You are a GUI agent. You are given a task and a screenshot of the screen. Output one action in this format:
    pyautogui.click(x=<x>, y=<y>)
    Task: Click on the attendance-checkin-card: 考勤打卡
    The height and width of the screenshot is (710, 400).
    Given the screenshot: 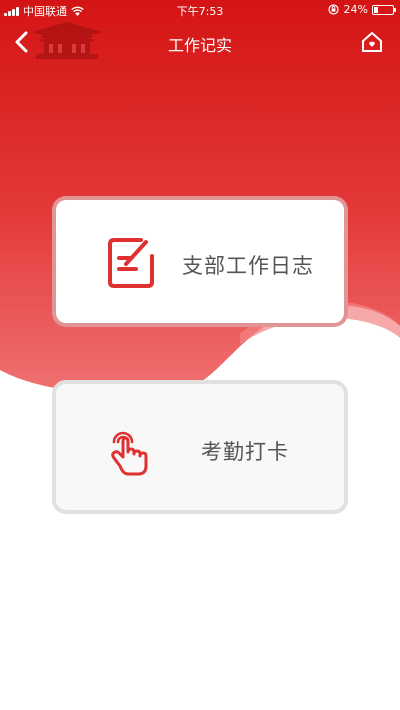 What is the action you would take?
    pyautogui.click(x=200, y=447)
    